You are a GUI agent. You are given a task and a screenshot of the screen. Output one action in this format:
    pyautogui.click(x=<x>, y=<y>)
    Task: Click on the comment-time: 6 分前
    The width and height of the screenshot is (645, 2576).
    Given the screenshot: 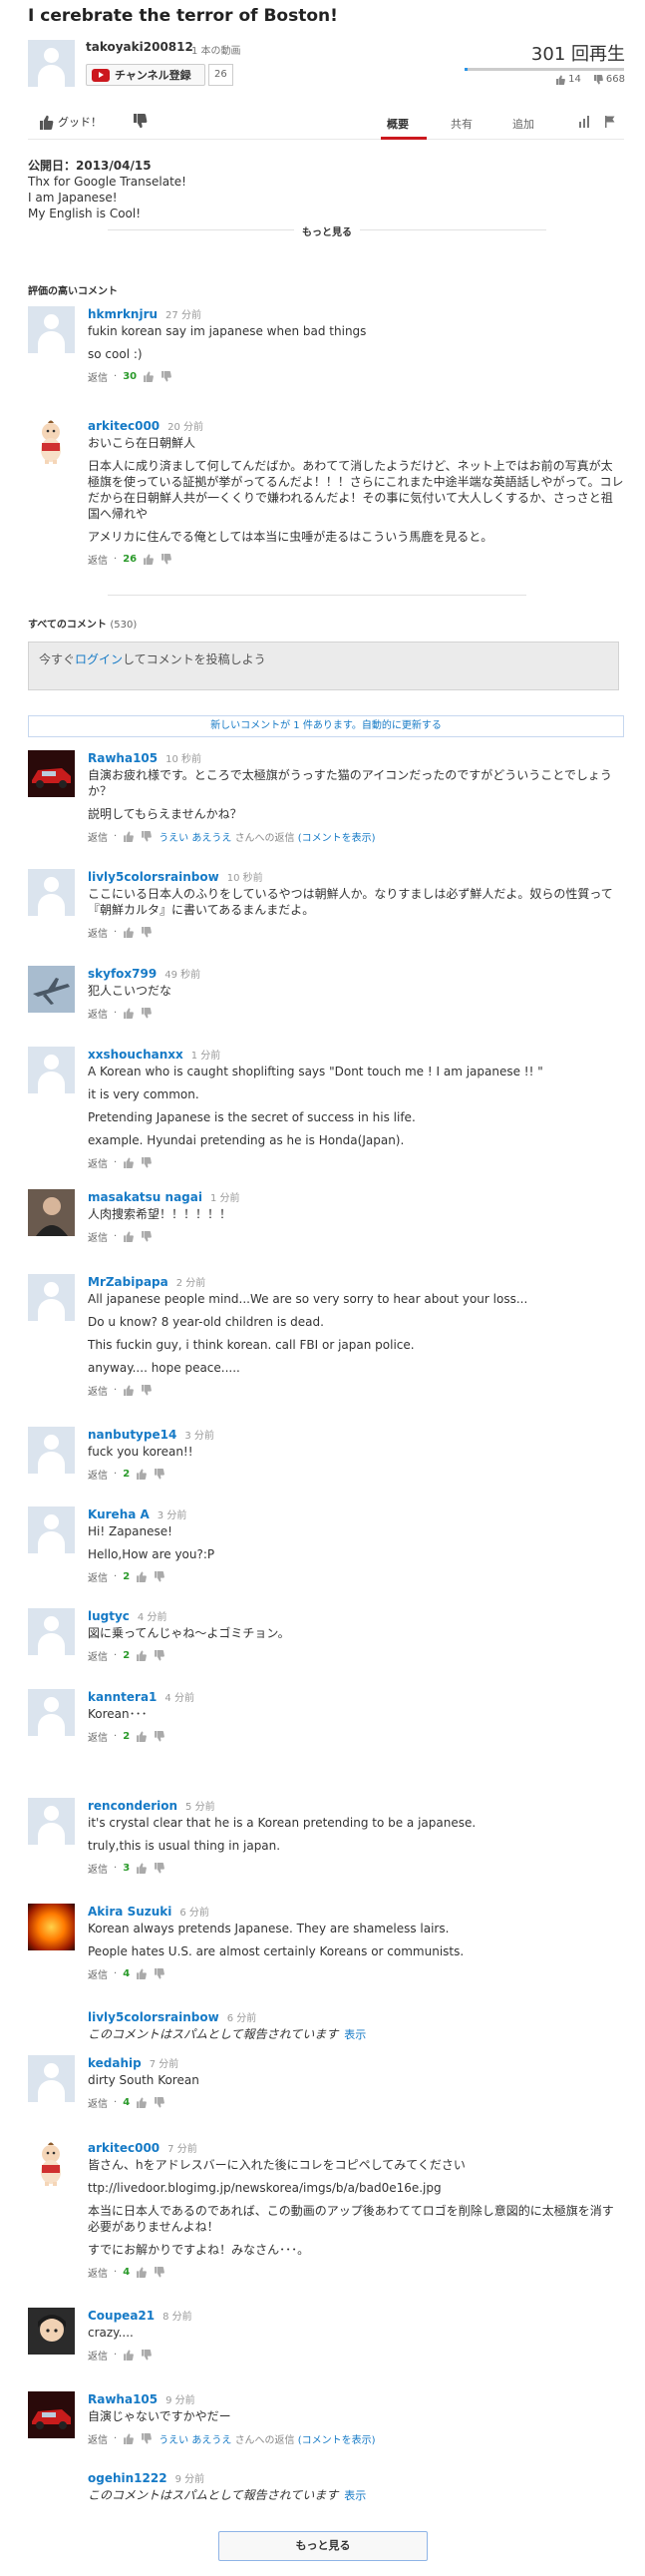 What is the action you would take?
    pyautogui.click(x=242, y=2018)
    